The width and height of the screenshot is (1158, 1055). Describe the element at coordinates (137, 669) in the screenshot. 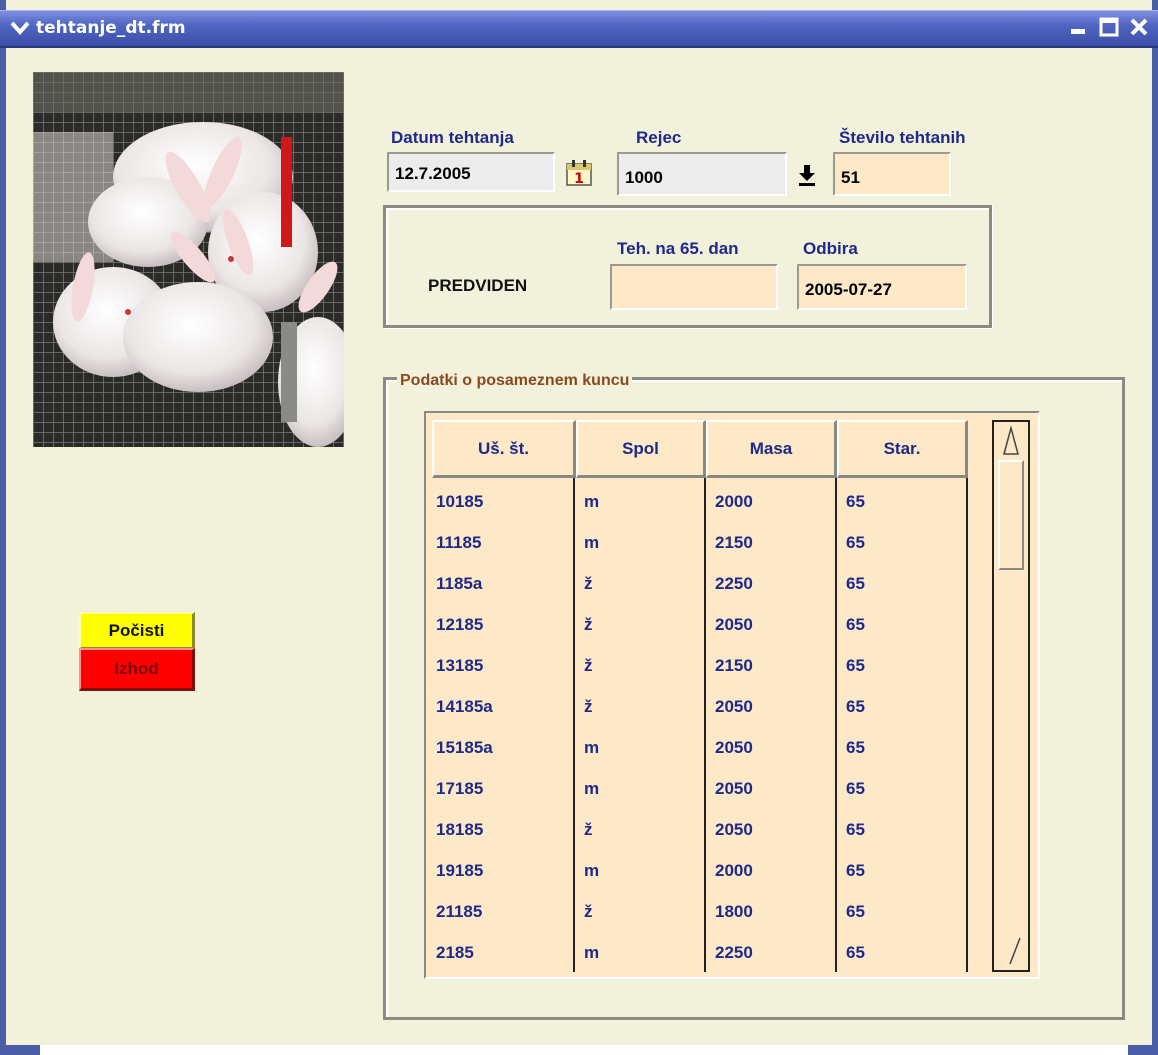

I see `exit-button: Izhod` at that location.